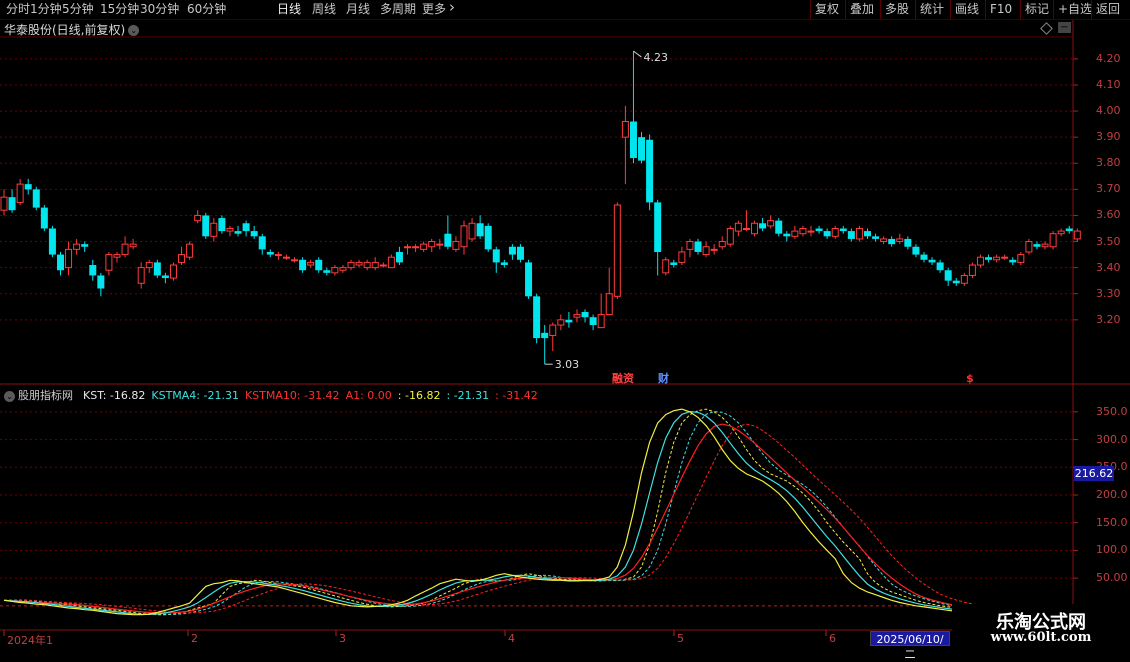 Image resolution: width=1130 pixels, height=662 pixels. What do you see at coordinates (1094, 473) in the screenshot?
I see `indicator-value-badge: 216.62` at bounding box center [1094, 473].